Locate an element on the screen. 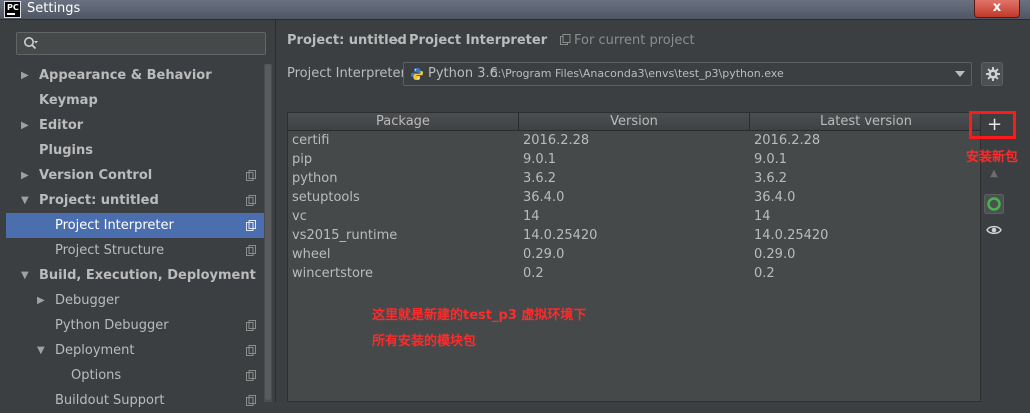 The image size is (1030, 413). package-name-cell: wincertstore is located at coordinates (332, 273).